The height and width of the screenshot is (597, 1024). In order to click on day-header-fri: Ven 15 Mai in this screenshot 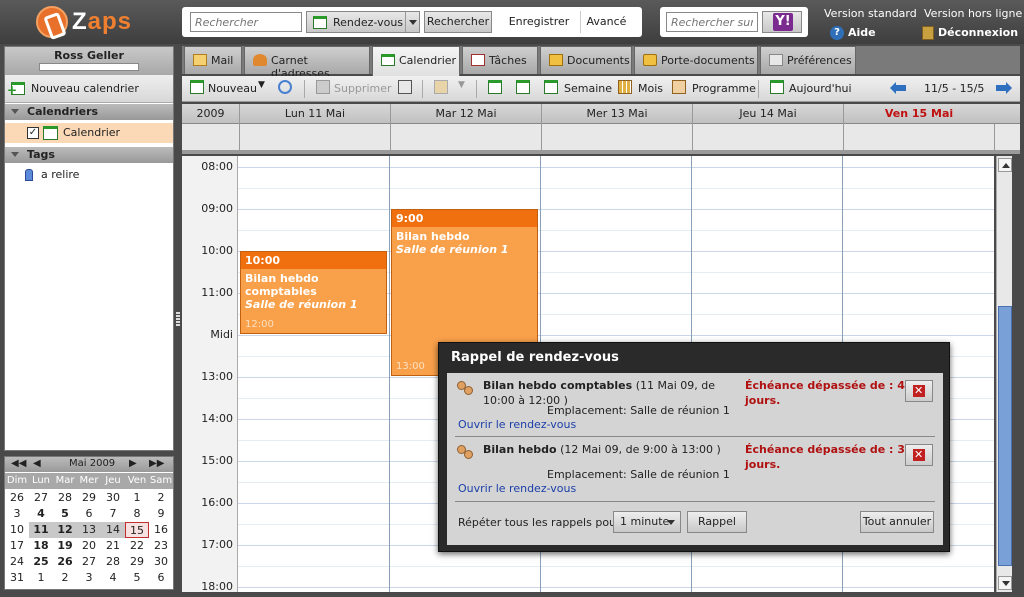, I will do `click(918, 114)`.